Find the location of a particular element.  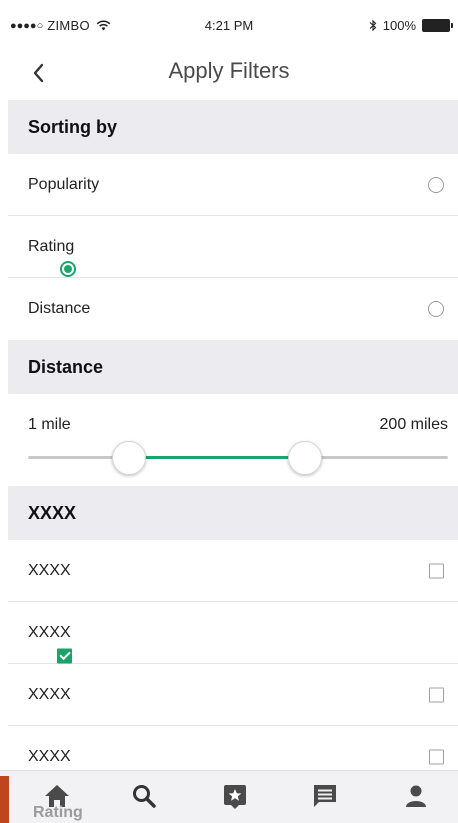

sort-option-label: Rating is located at coordinates (51, 246).